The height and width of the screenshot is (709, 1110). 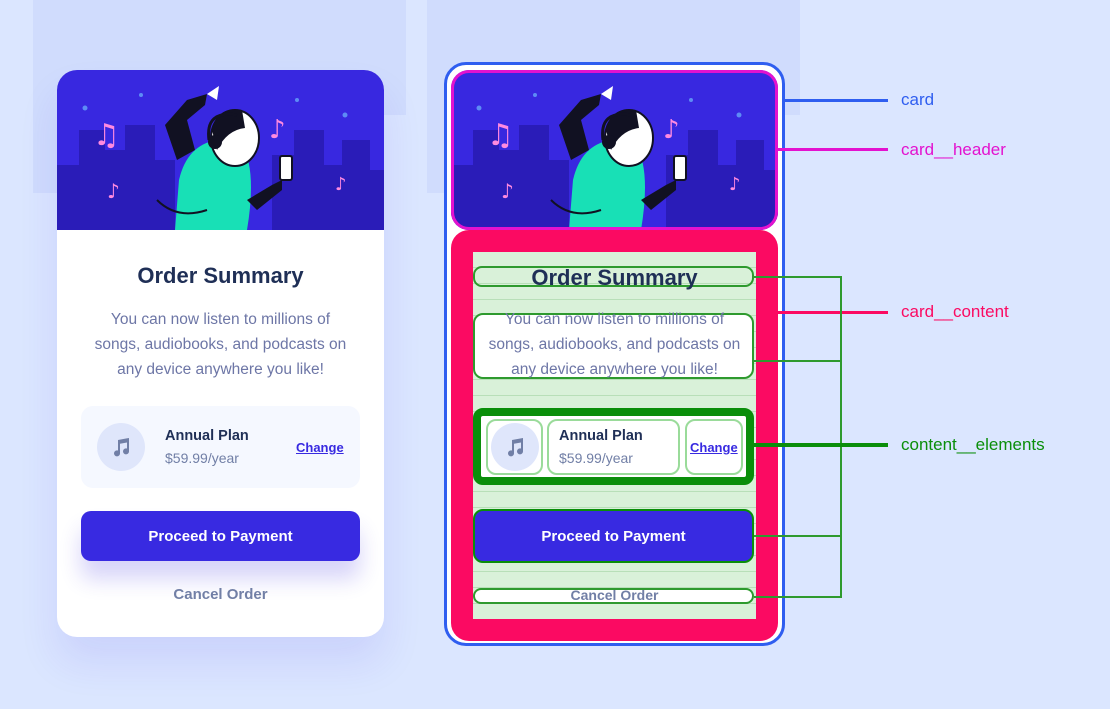 What do you see at coordinates (833, 149) in the screenshot?
I see `card-header-connector-line` at bounding box center [833, 149].